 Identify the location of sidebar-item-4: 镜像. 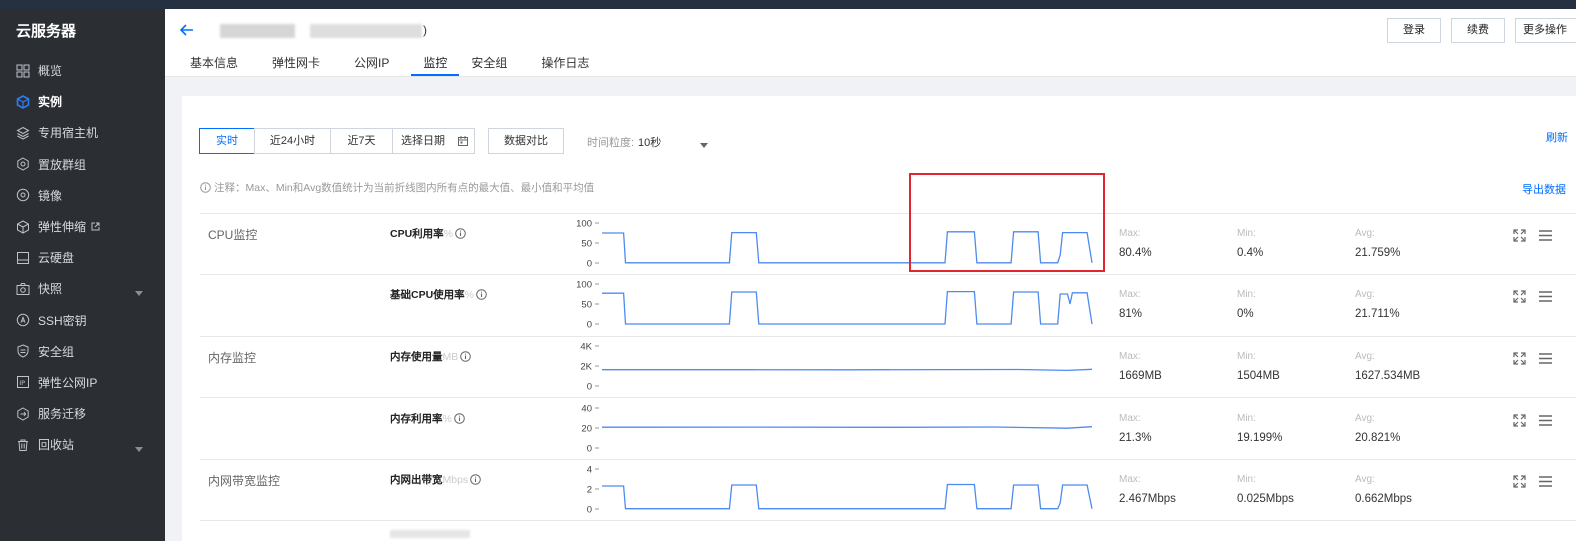
(82, 195).